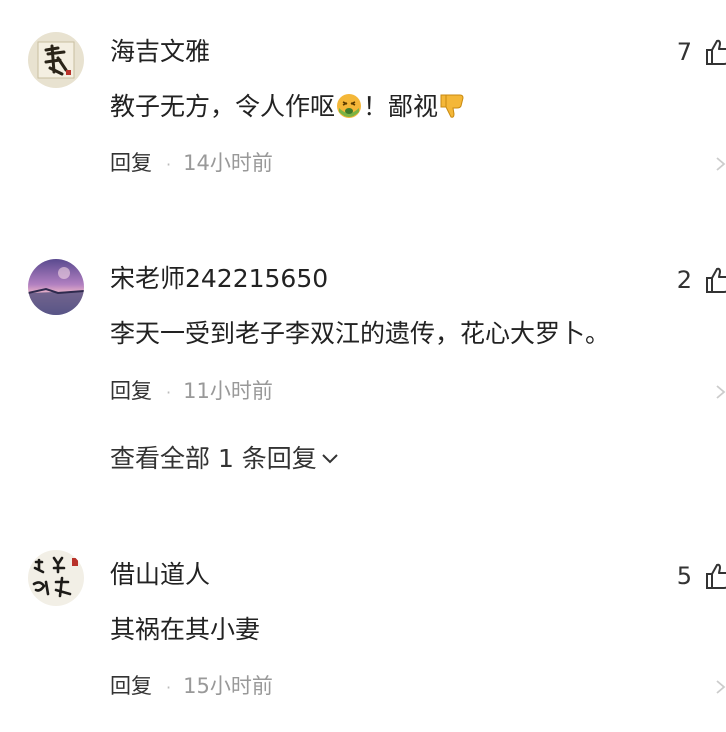 This screenshot has width=726, height=732. What do you see at coordinates (228, 163) in the screenshot?
I see `timestamp: 14小时前` at bounding box center [228, 163].